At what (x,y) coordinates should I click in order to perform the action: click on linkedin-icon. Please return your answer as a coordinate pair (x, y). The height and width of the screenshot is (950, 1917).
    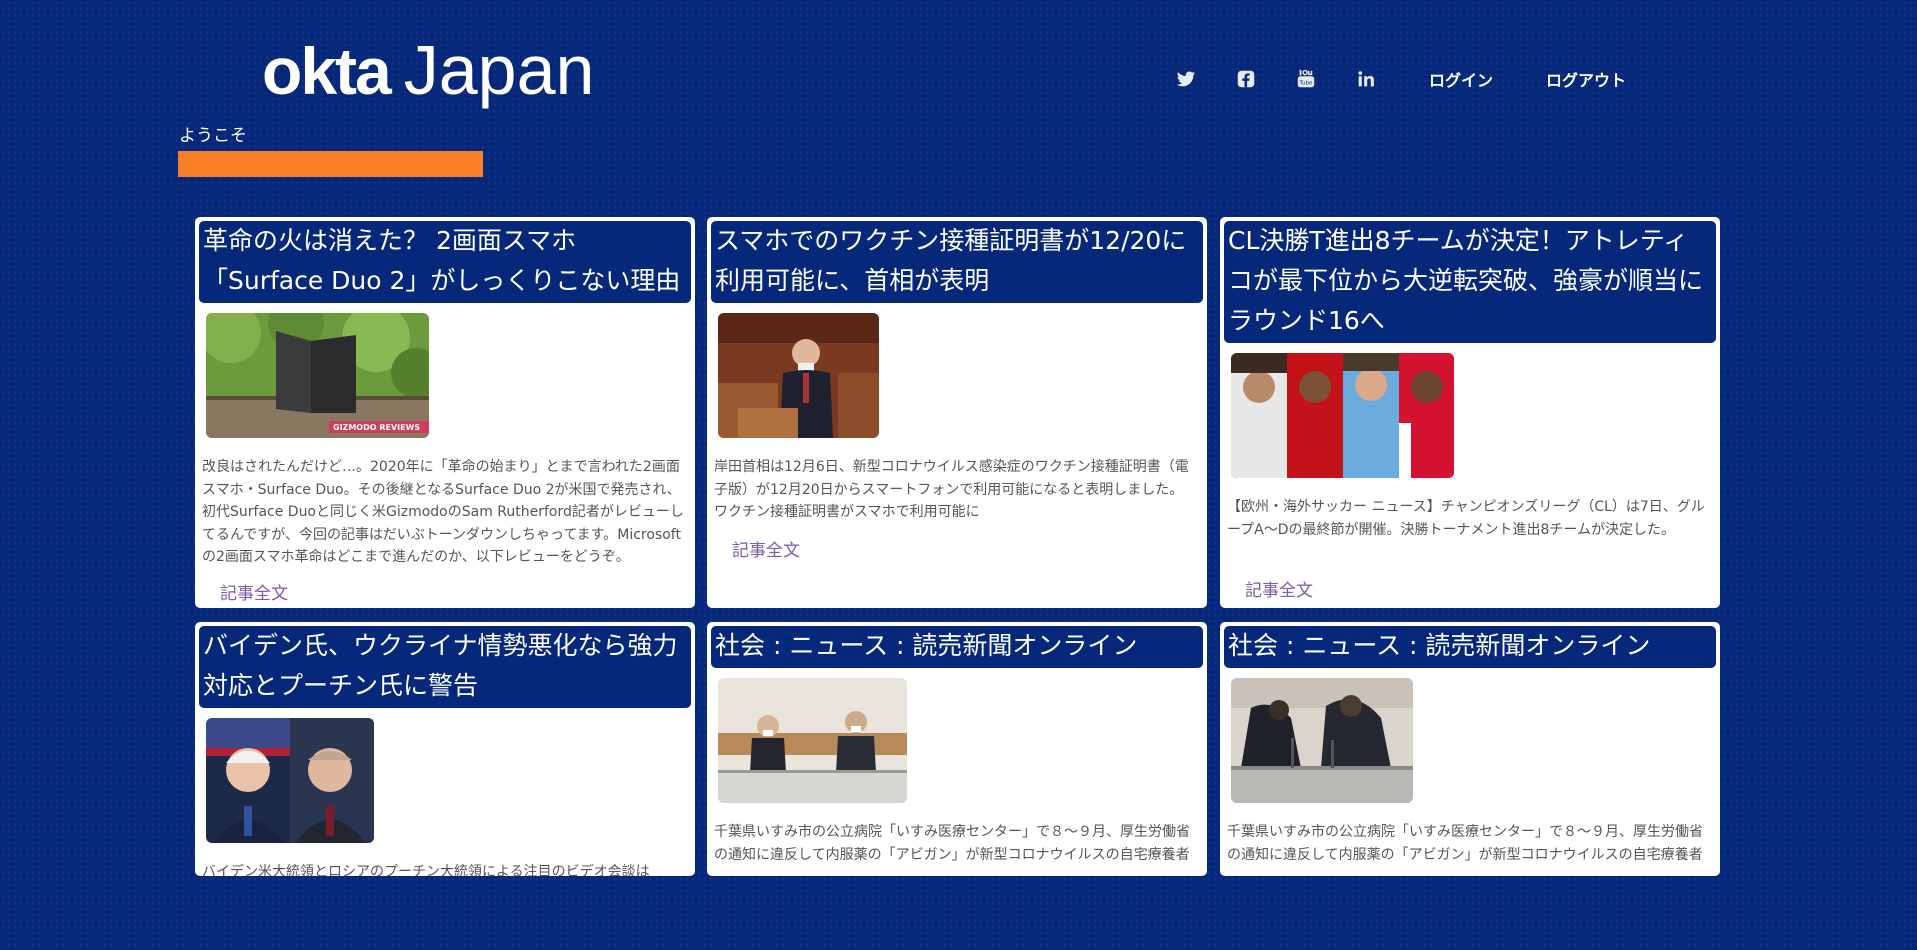
    Looking at the image, I should click on (1366, 79).